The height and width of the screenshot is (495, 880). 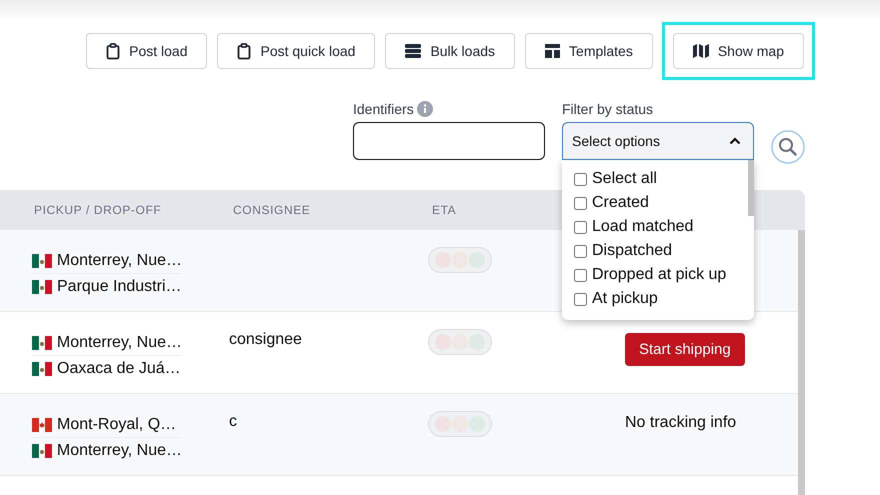 What do you see at coordinates (147, 51) in the screenshot?
I see `toolbar-button: Post load` at bounding box center [147, 51].